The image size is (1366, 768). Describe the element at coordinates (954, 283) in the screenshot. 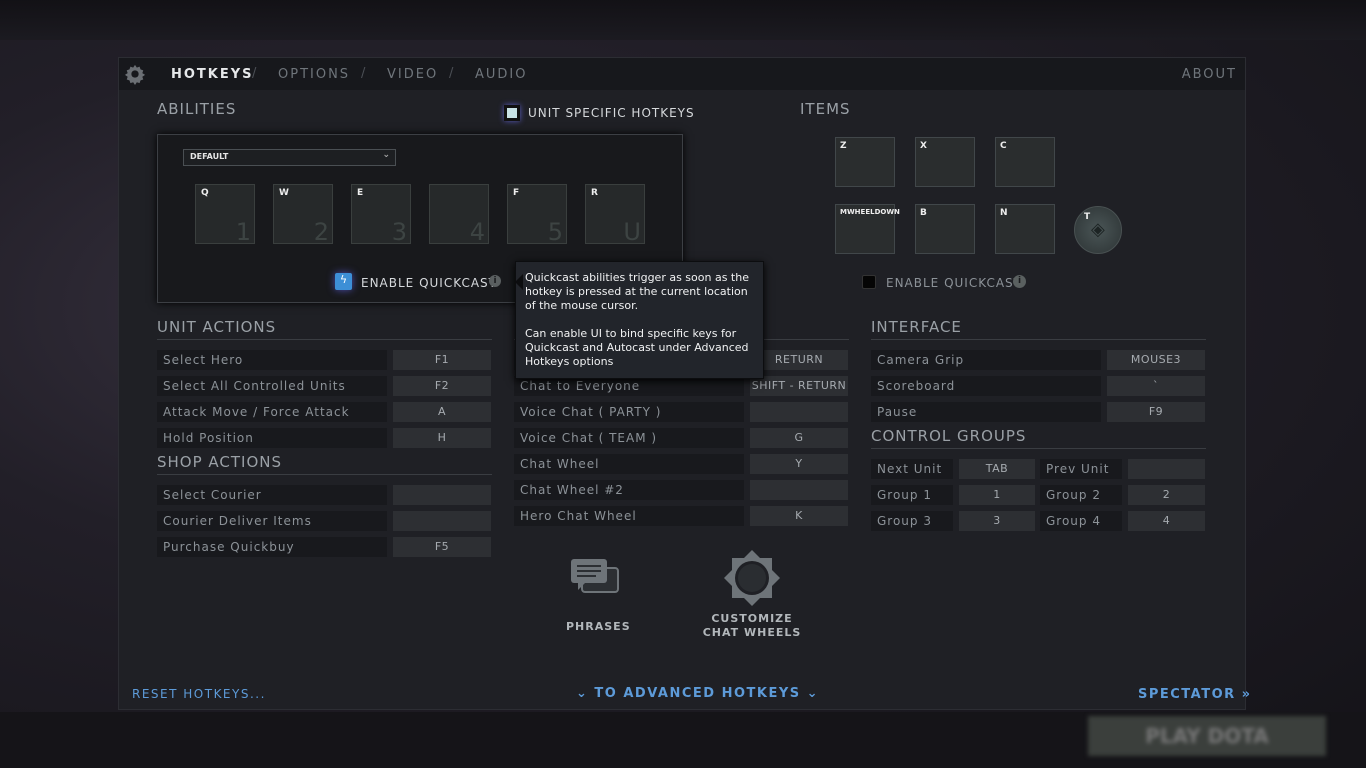

I see `items-quickcast-label: ENABLE QUICKCAST` at that location.